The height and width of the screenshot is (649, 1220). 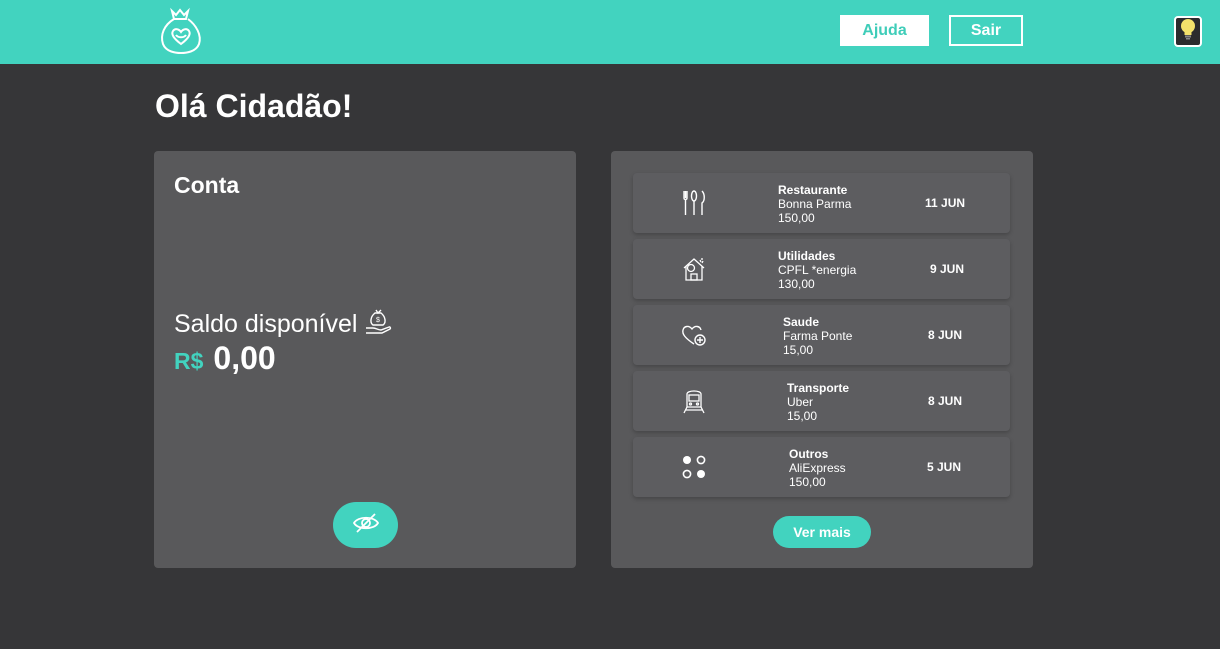 What do you see at coordinates (884, 30) in the screenshot?
I see `help-button: Ajuda` at bounding box center [884, 30].